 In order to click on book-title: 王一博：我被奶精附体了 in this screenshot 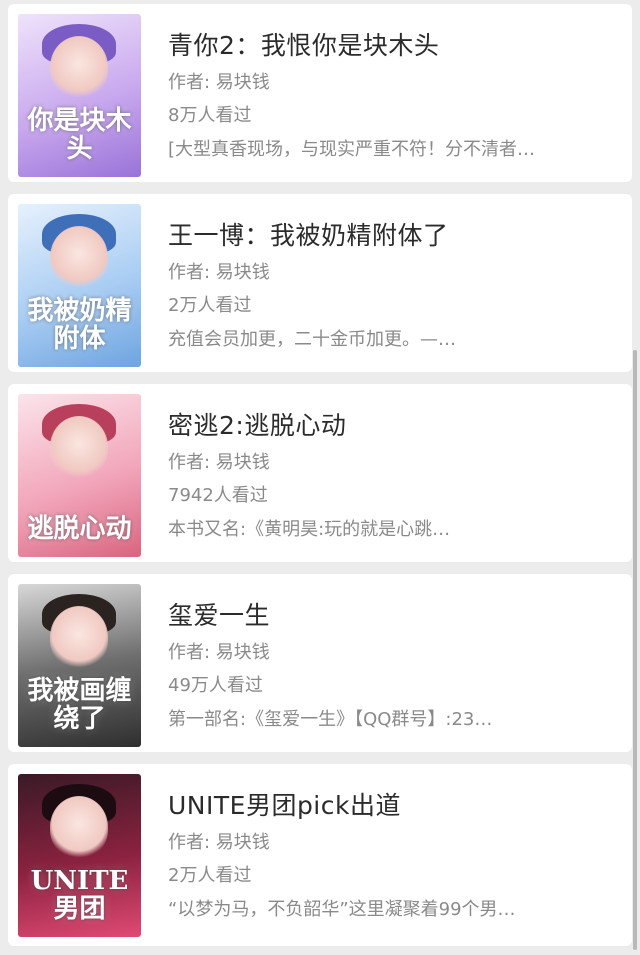, I will do `click(308, 234)`.